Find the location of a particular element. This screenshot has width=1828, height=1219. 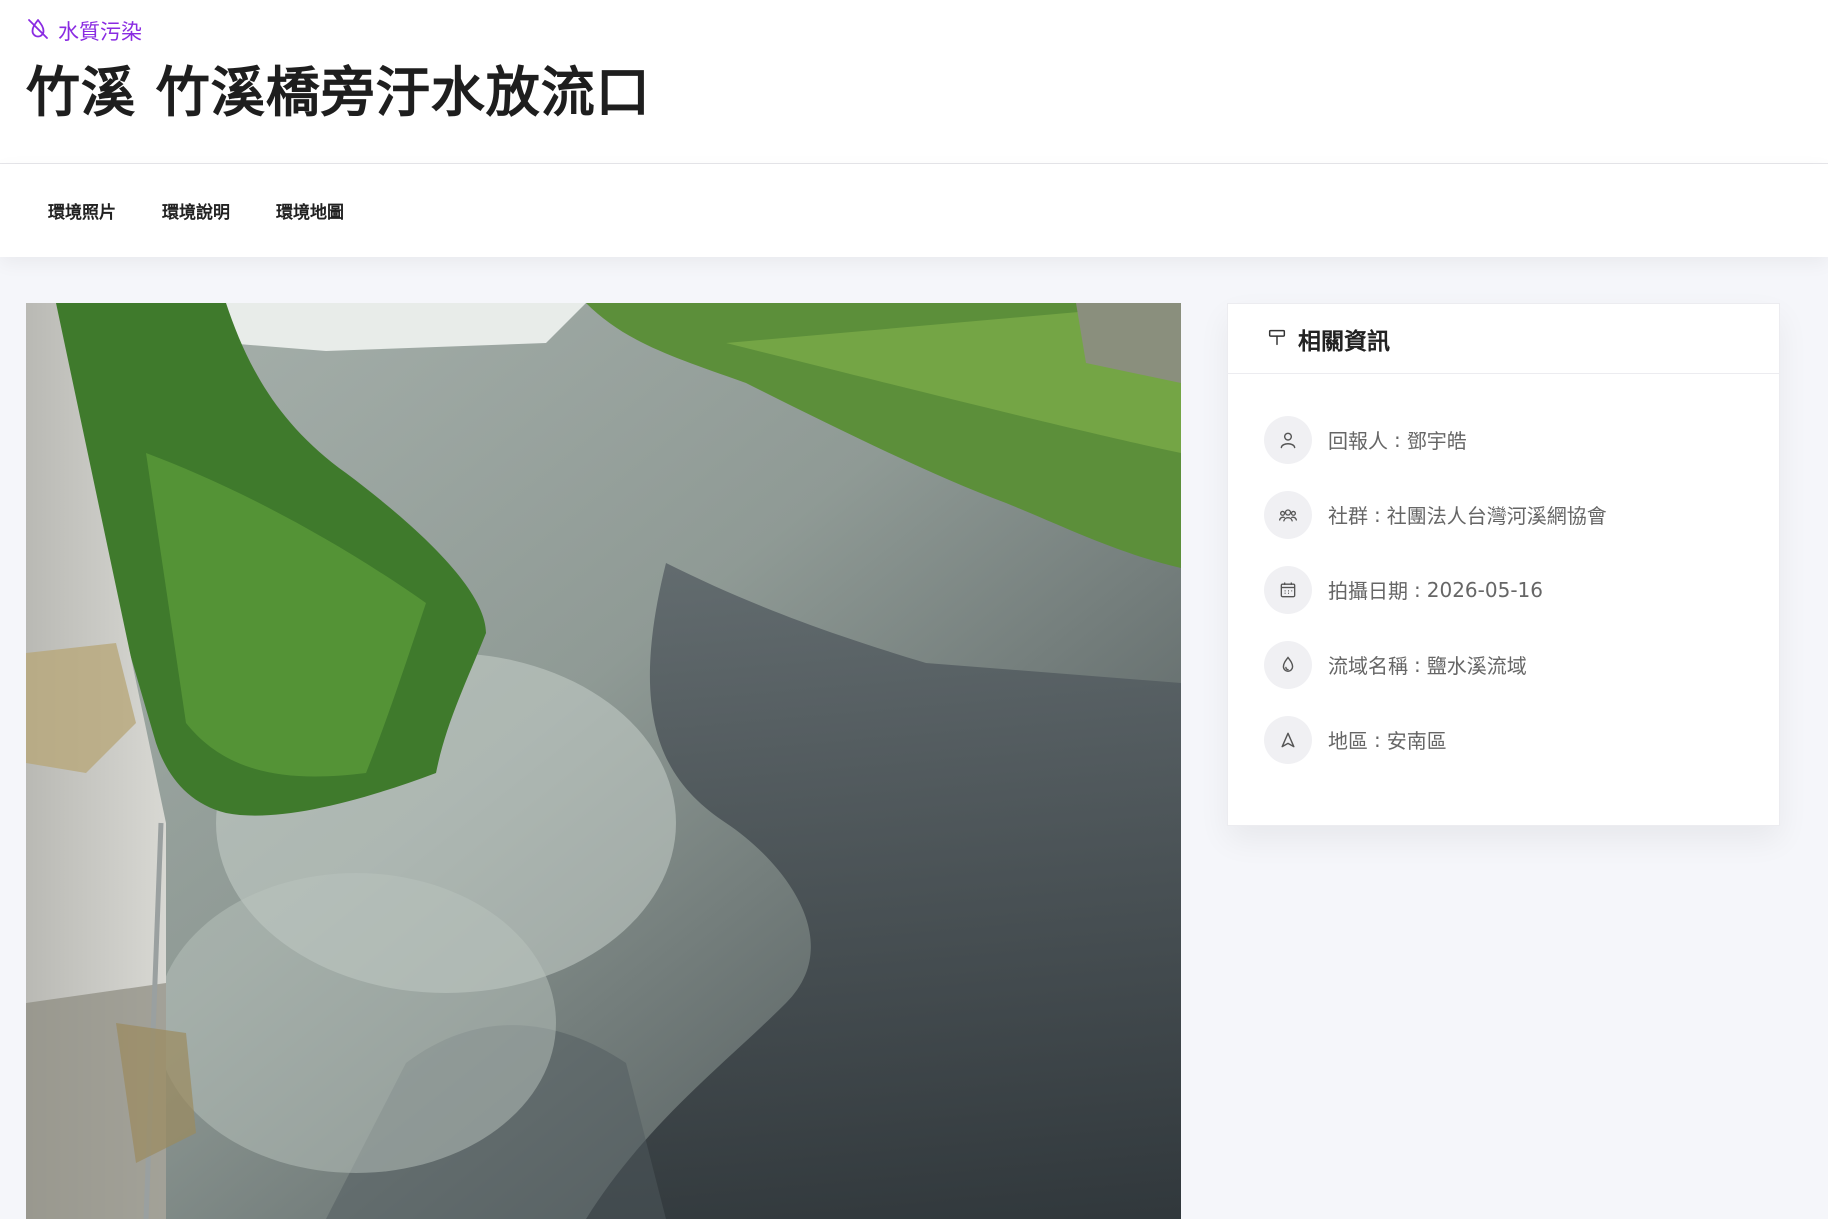

info-item-district: 地區 : 安南區 is located at coordinates (1521, 739).